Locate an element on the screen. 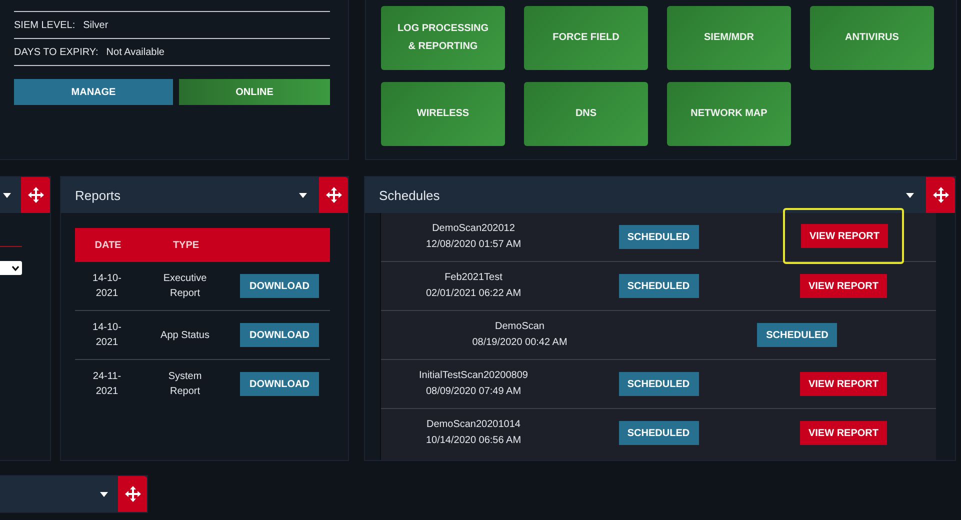 This screenshot has width=961, height=520. column-header: DATE is located at coordinates (108, 245).